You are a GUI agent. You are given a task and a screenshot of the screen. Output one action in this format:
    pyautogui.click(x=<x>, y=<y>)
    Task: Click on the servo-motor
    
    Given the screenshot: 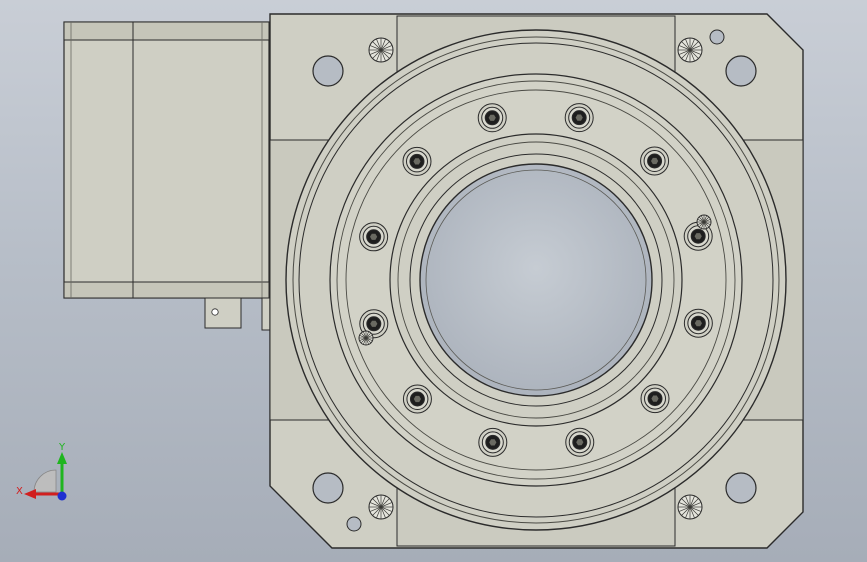 What is the action you would take?
    pyautogui.click(x=167, y=176)
    